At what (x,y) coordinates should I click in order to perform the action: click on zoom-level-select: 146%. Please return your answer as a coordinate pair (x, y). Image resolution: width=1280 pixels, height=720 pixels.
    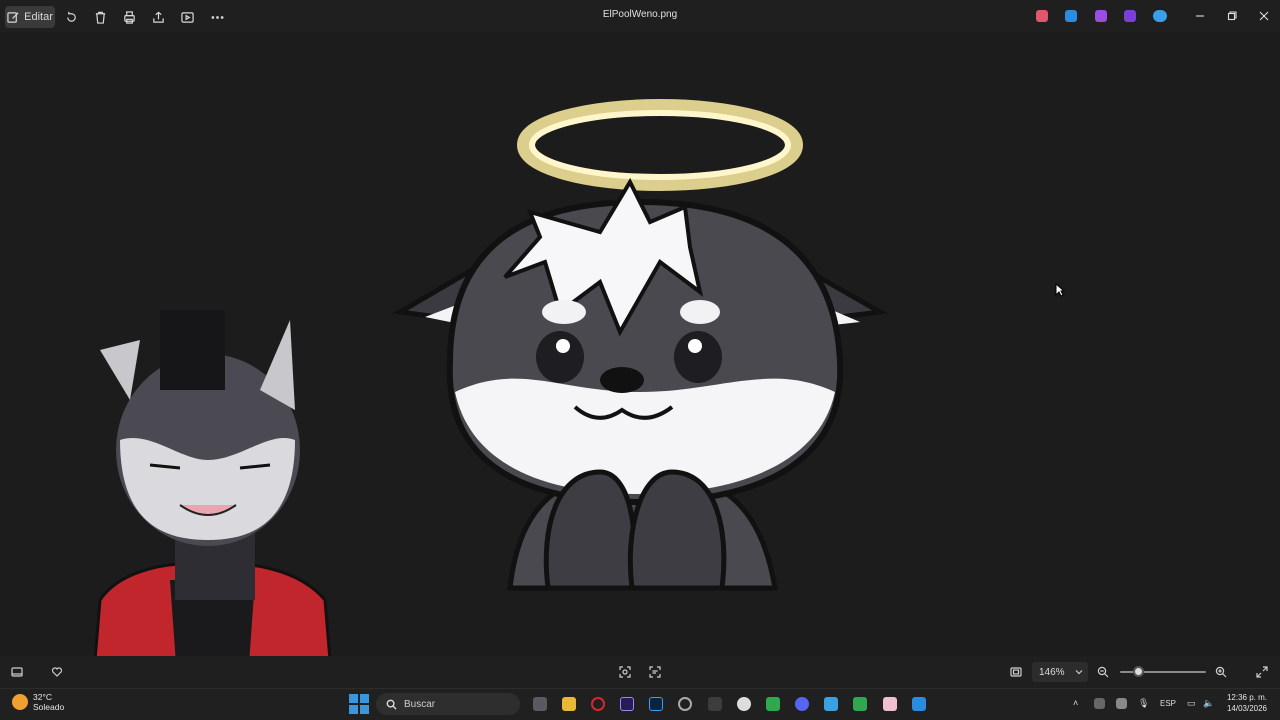
    Looking at the image, I should click on (1060, 672).